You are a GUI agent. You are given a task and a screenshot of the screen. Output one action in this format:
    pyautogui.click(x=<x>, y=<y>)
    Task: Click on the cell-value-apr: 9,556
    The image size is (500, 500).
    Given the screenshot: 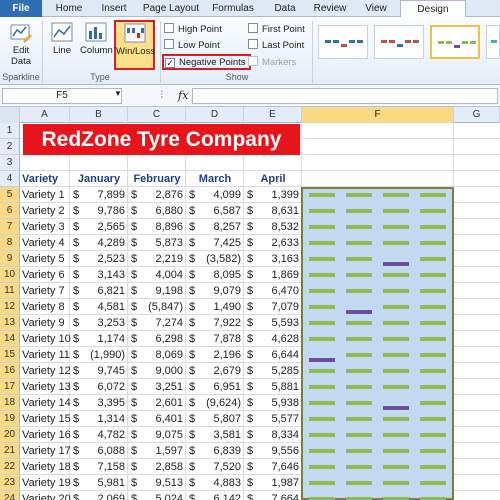 What is the action you would take?
    pyautogui.click(x=277, y=451)
    